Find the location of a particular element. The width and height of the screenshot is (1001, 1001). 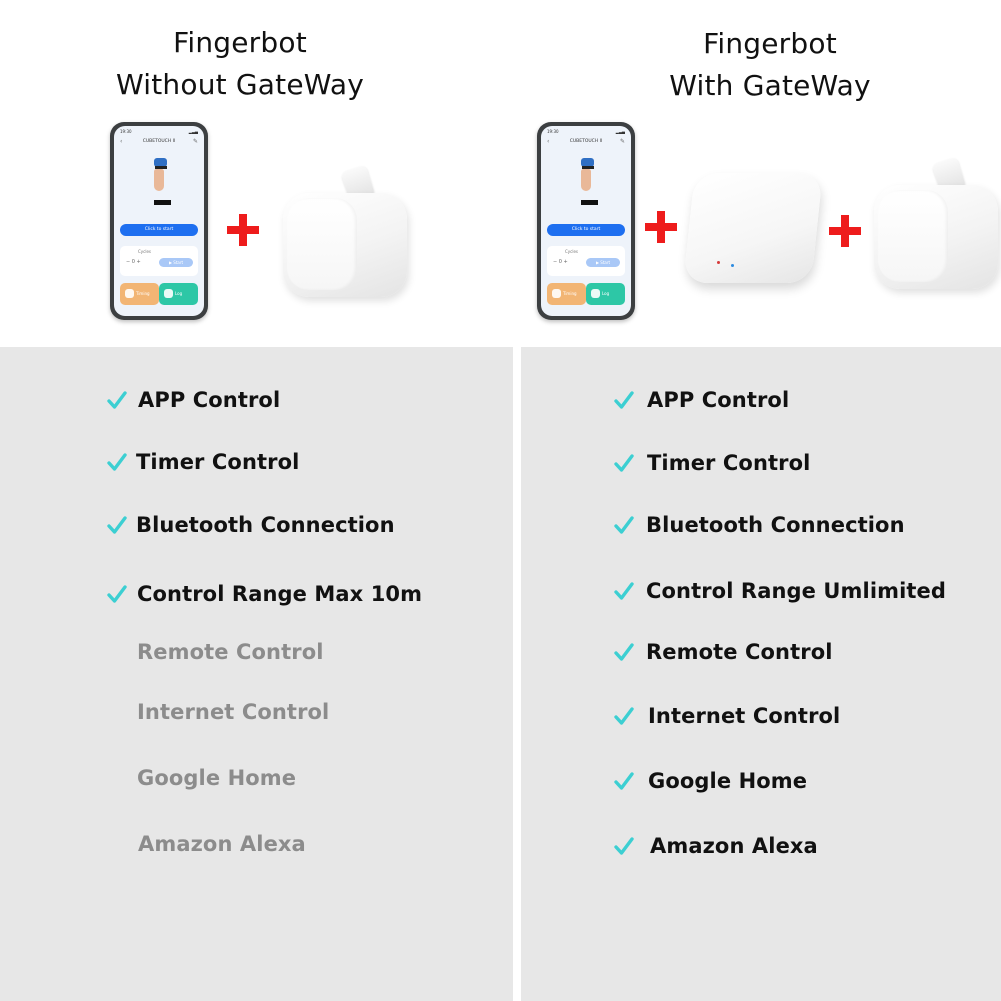

click-to-start-button: Click to start is located at coordinates (159, 230).